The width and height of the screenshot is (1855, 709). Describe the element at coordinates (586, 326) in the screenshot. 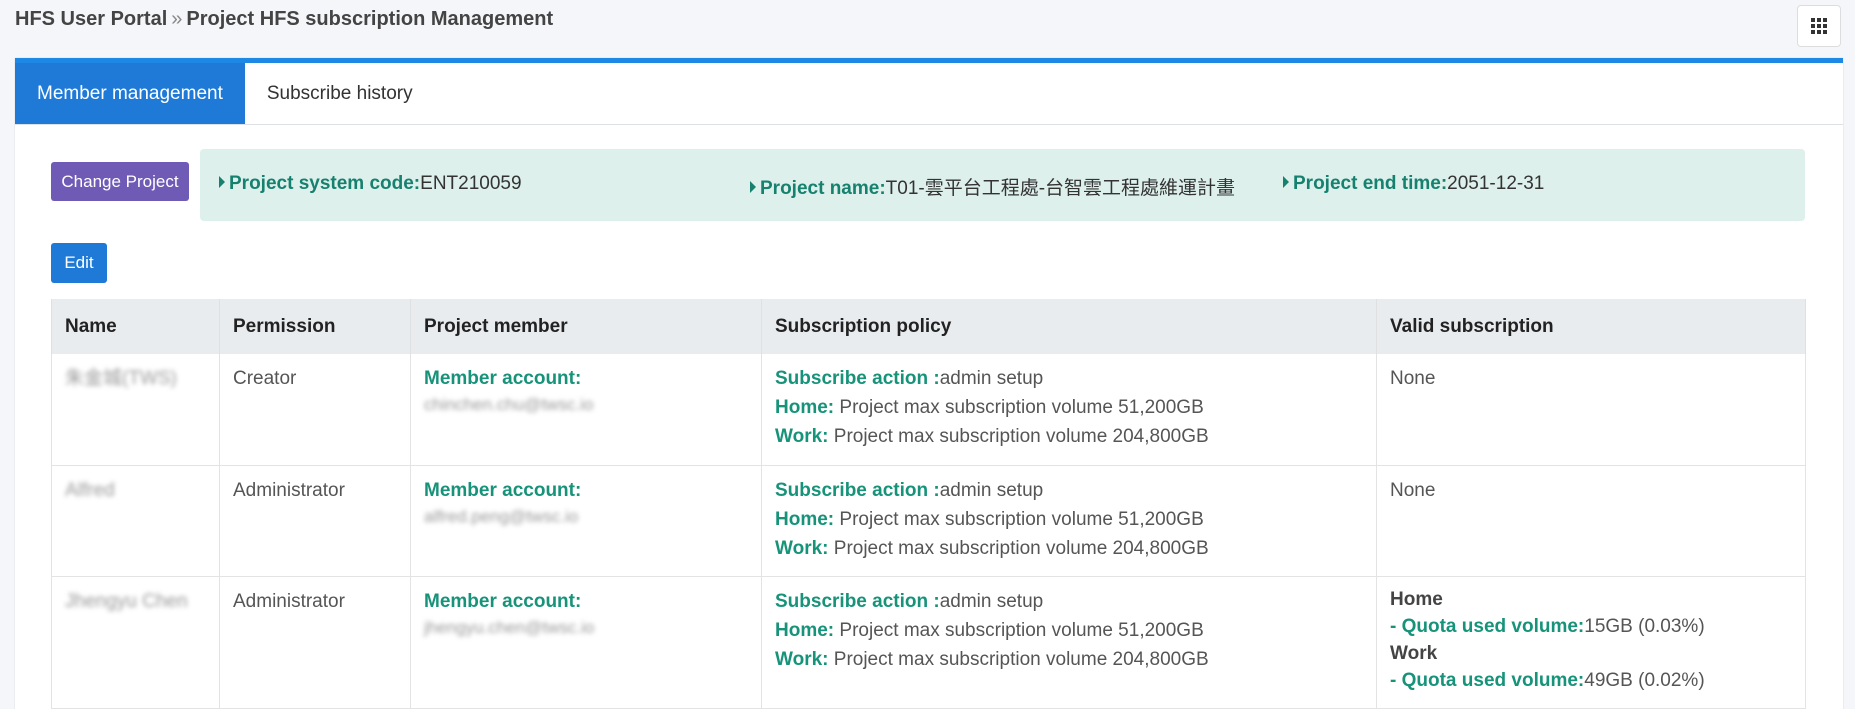

I see `column-header-project-member: Project member` at that location.